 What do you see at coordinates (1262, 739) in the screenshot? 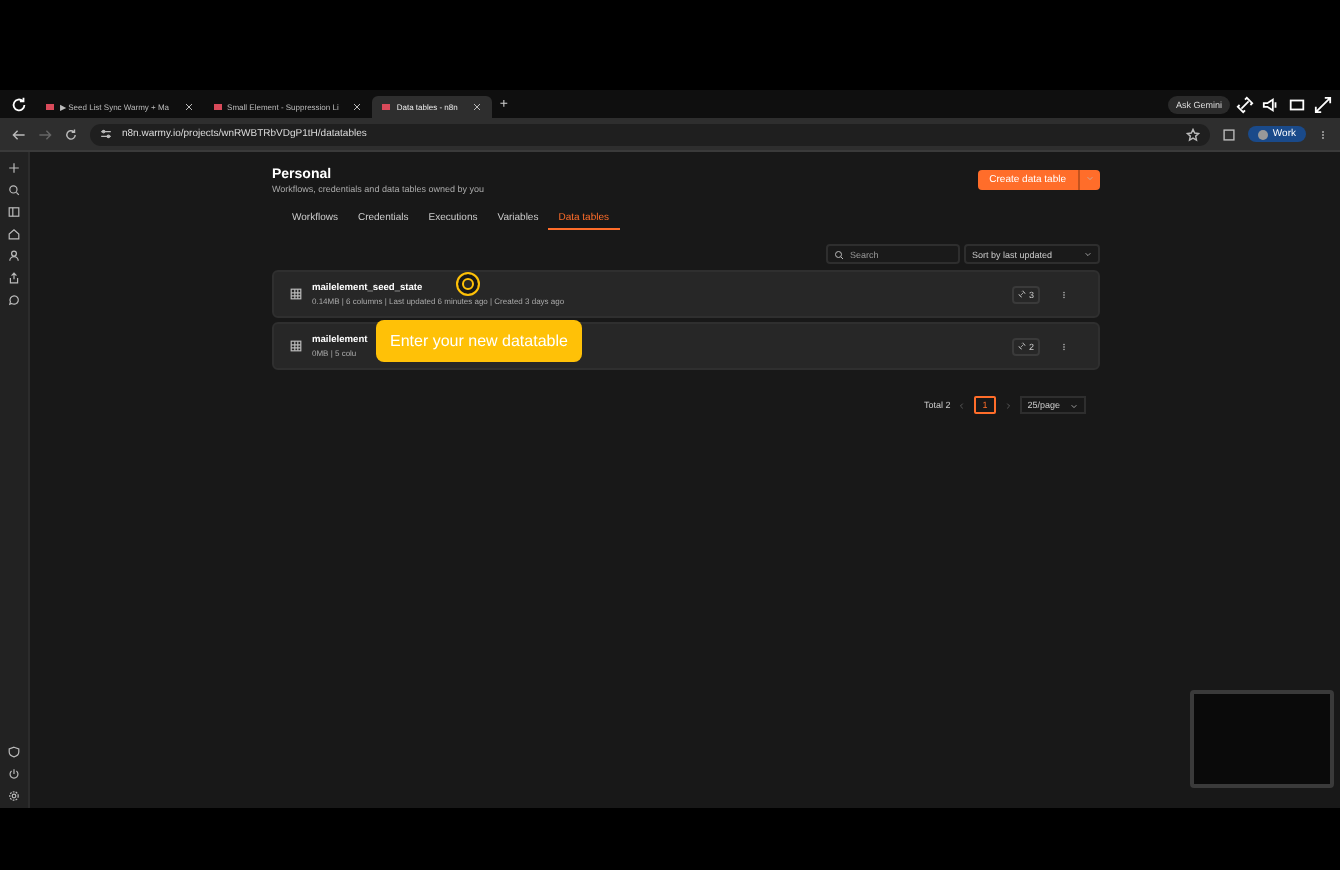
I see `video-thumbnail` at bounding box center [1262, 739].